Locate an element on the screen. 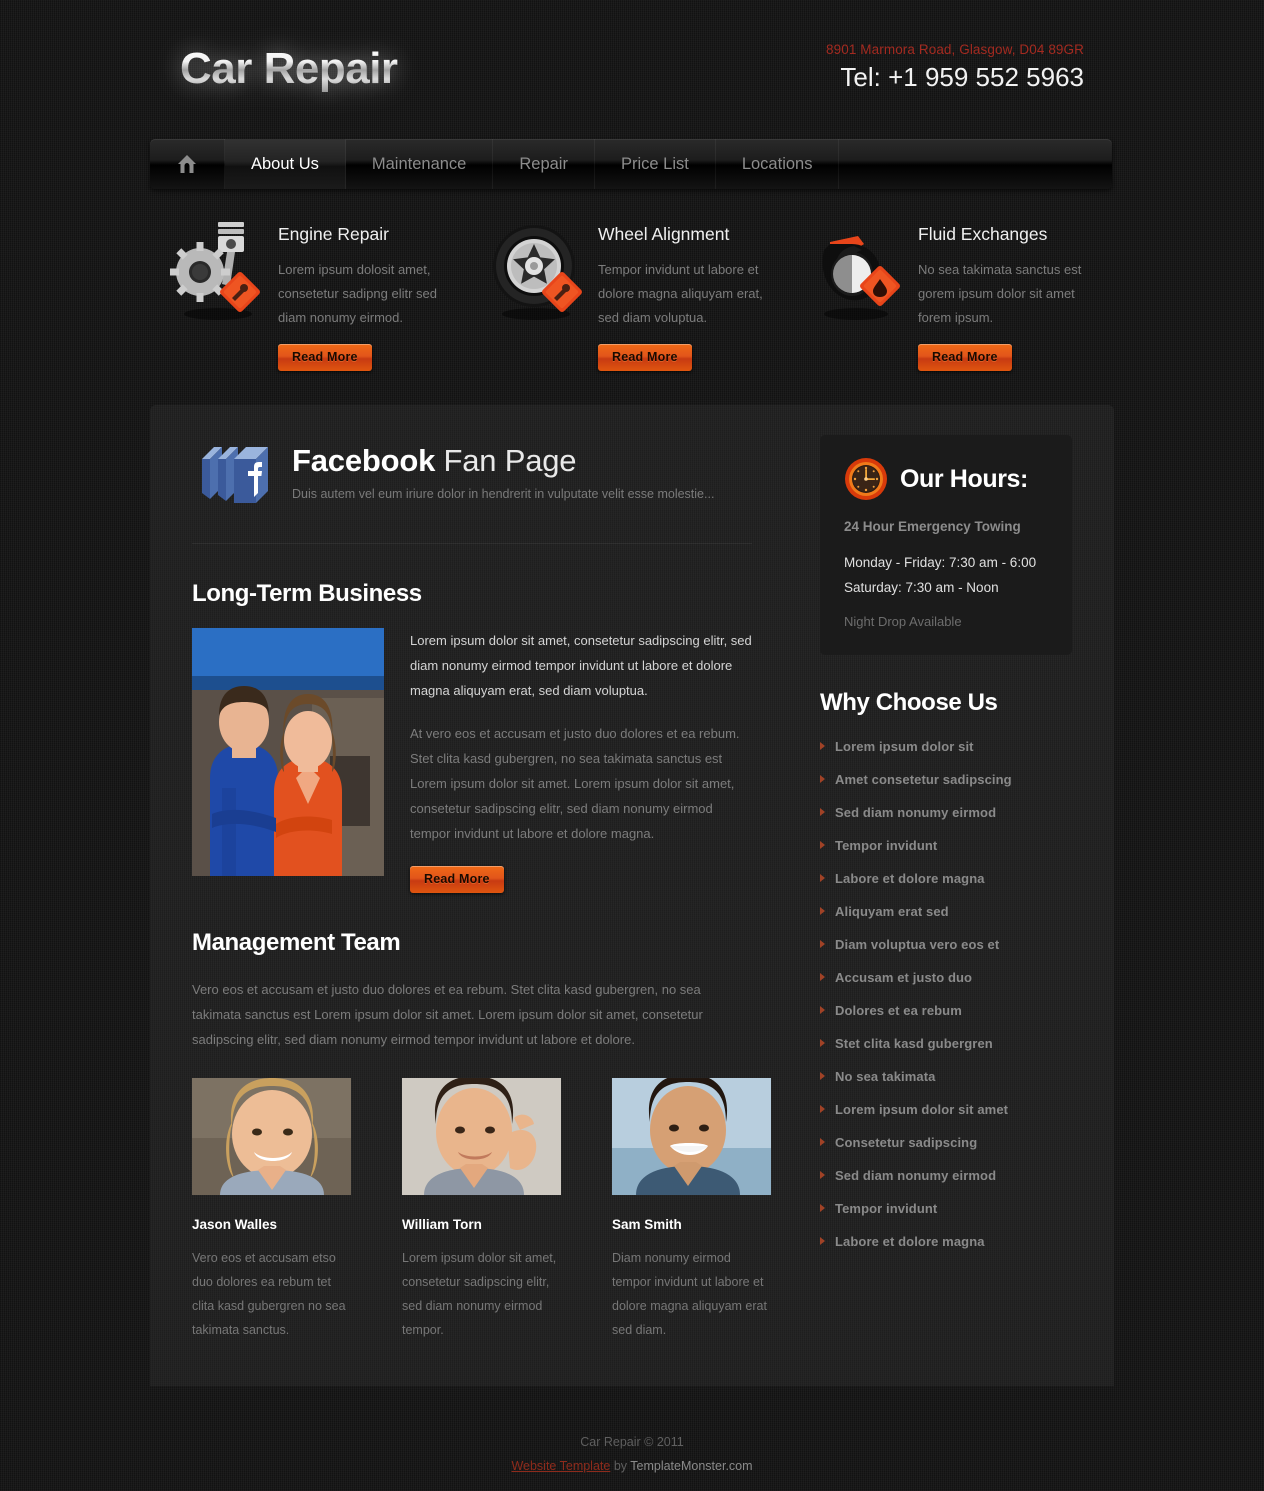 The height and width of the screenshot is (1491, 1264). list-item-label: Tempor invidunt is located at coordinates (886, 1208).